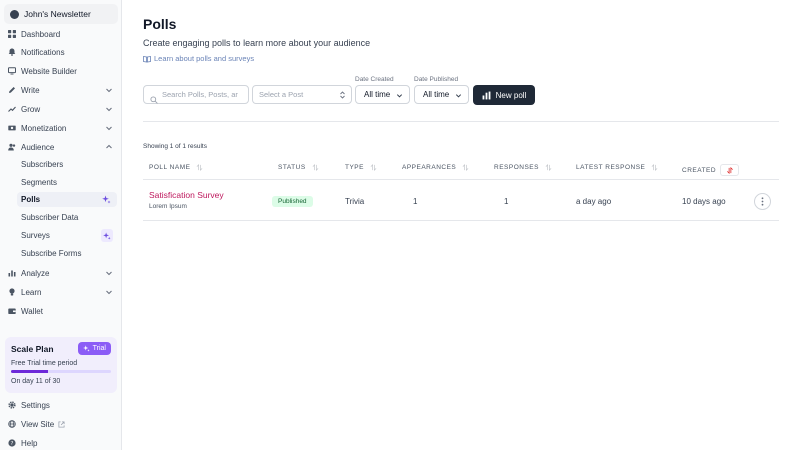  What do you see at coordinates (41, 34) in the screenshot?
I see `sidebar-item-label: Dashboard` at bounding box center [41, 34].